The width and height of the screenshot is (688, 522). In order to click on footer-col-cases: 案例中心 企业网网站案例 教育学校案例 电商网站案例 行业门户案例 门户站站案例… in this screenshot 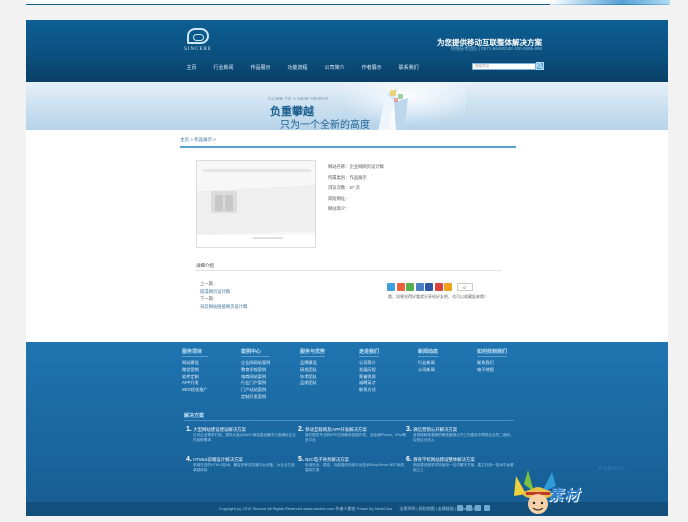, I will do `click(256, 374)`.